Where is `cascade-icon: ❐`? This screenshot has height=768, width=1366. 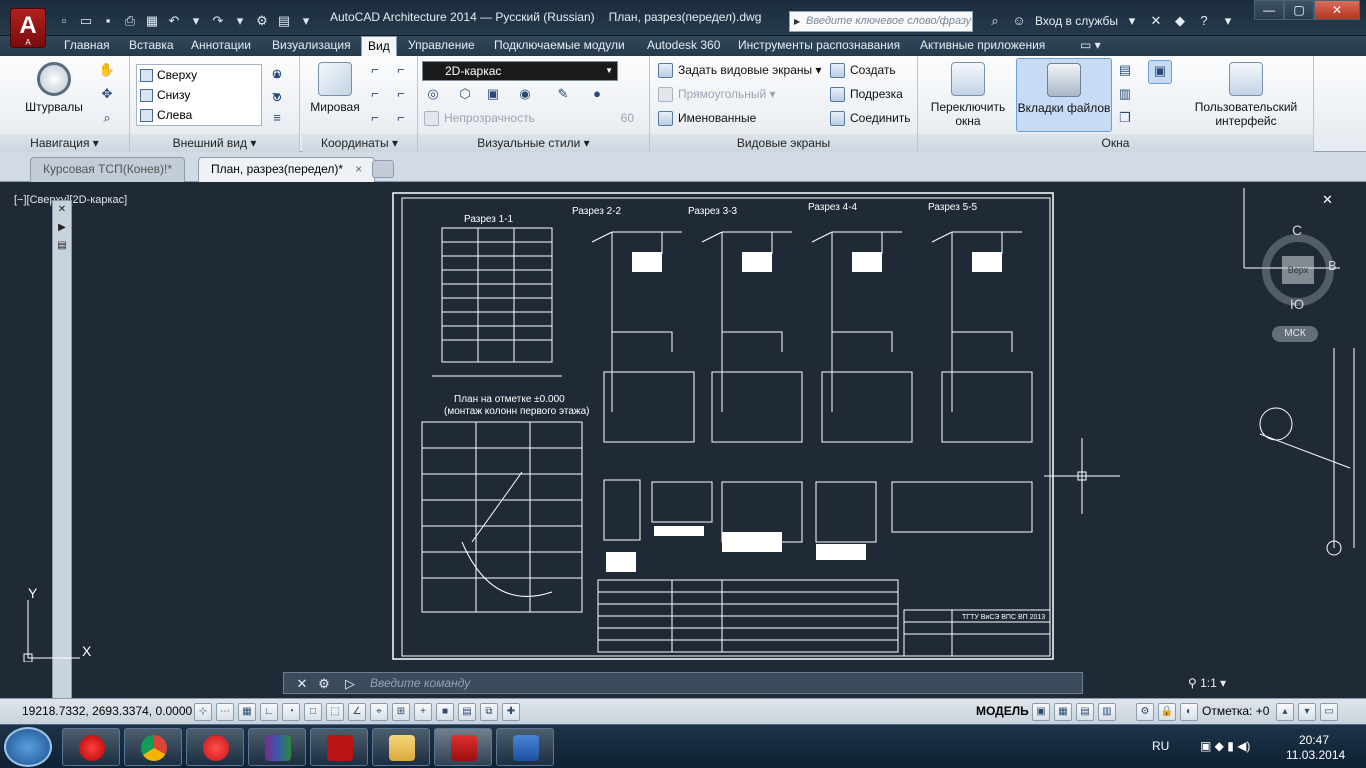 cascade-icon: ❐ is located at coordinates (1125, 118).